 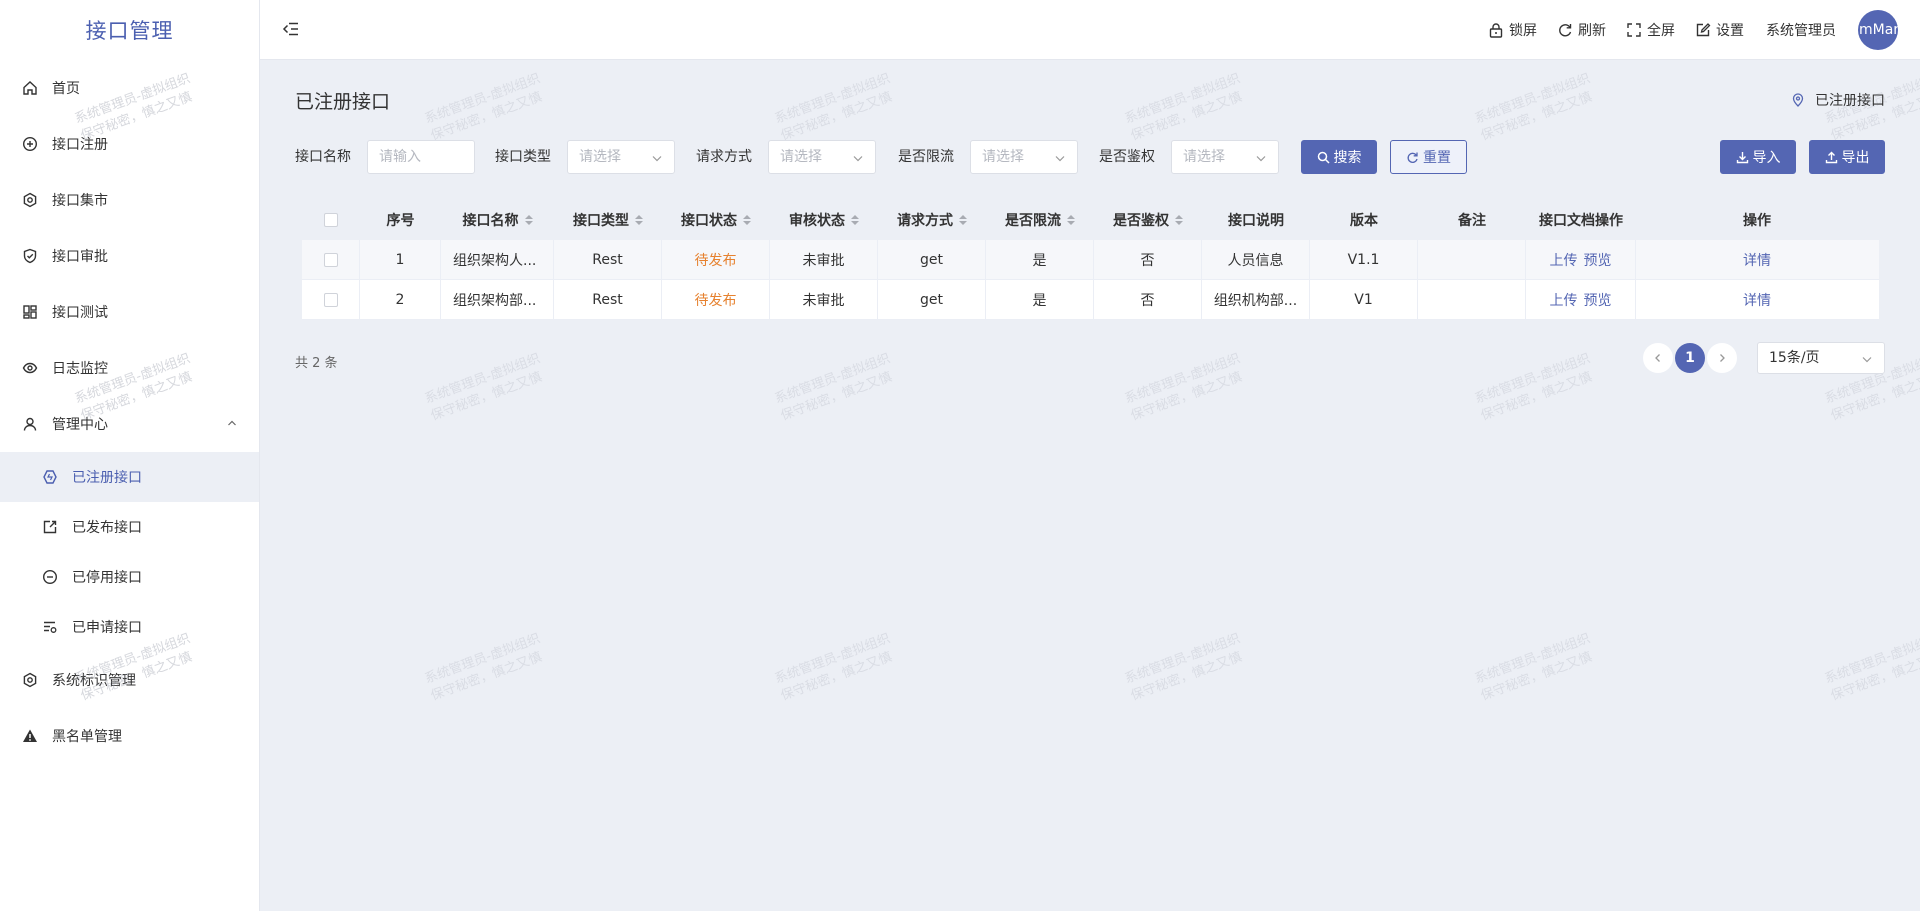 I want to click on method-select: 请选择, so click(x=822, y=157).